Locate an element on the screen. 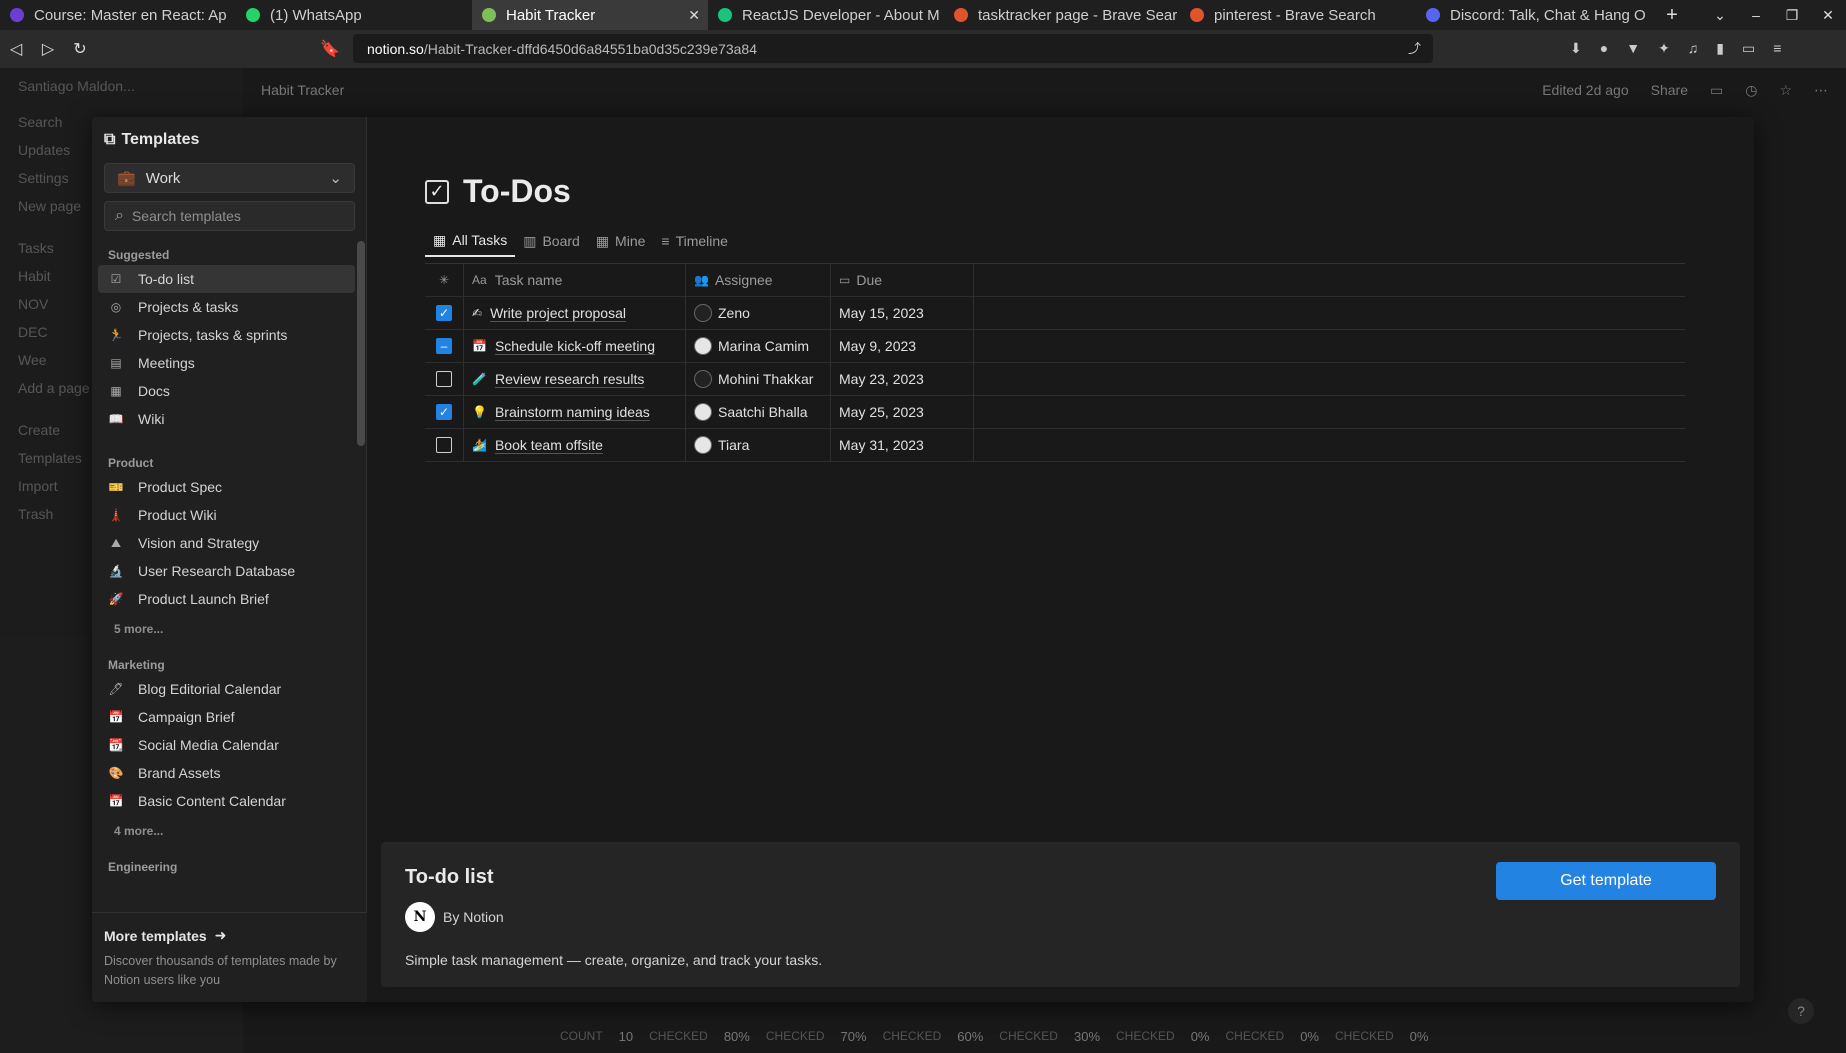 This screenshot has width=1846, height=1053. table-row: ✓ ✍ Write project proposal Zeno May 15, 2023 is located at coordinates (1055, 313).